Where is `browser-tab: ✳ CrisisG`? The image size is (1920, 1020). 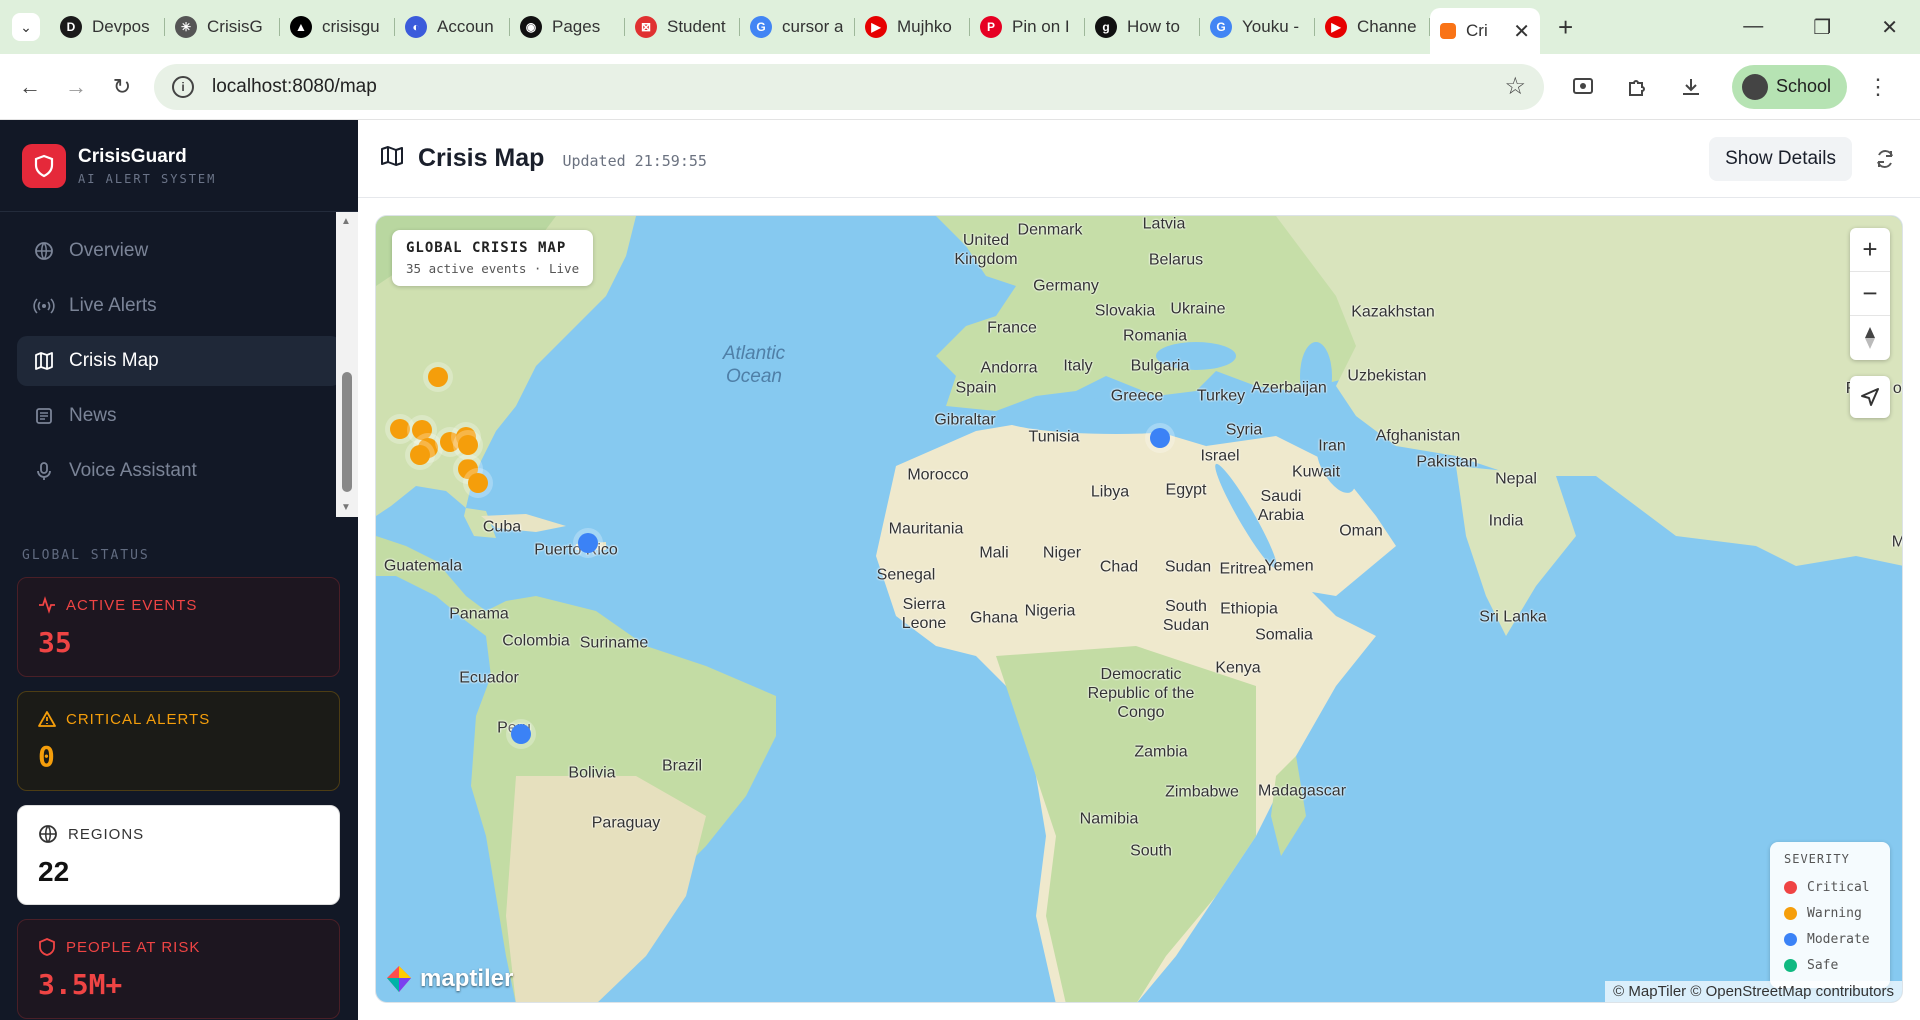
browser-tab: ✳ CrisisG is located at coordinates (222, 27).